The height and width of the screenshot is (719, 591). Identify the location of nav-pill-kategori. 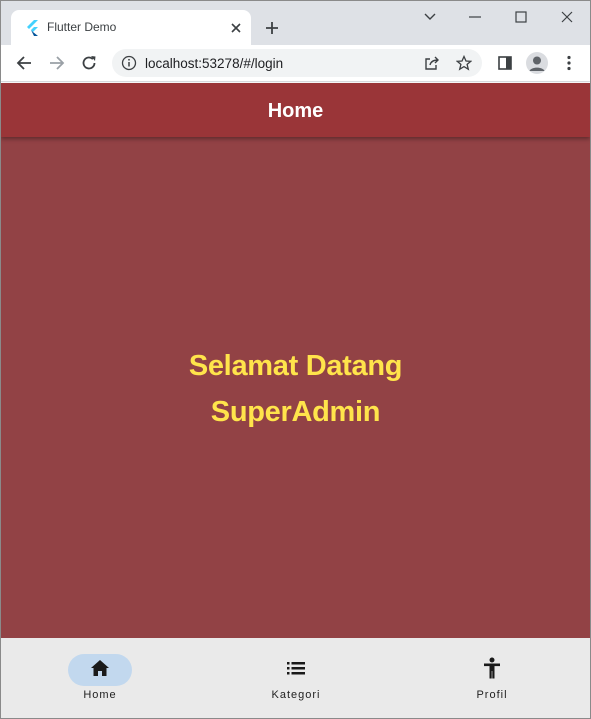
(296, 670).